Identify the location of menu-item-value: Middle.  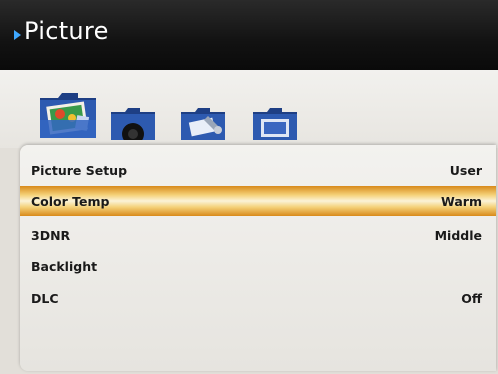
(458, 235).